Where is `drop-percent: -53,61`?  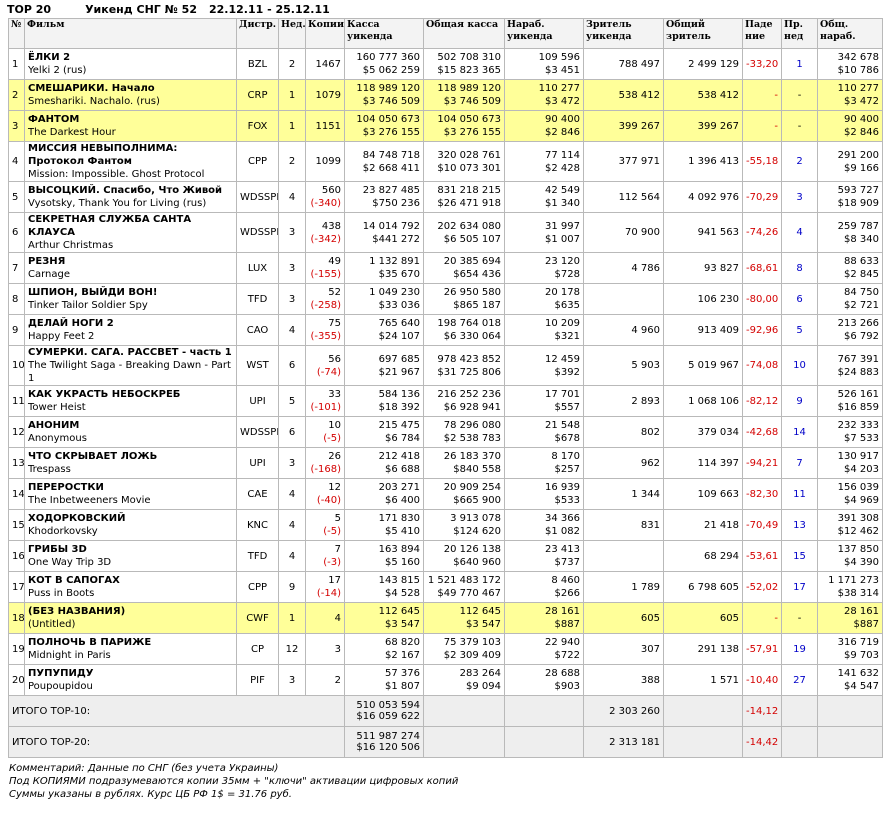 drop-percent: -53,61 is located at coordinates (762, 556).